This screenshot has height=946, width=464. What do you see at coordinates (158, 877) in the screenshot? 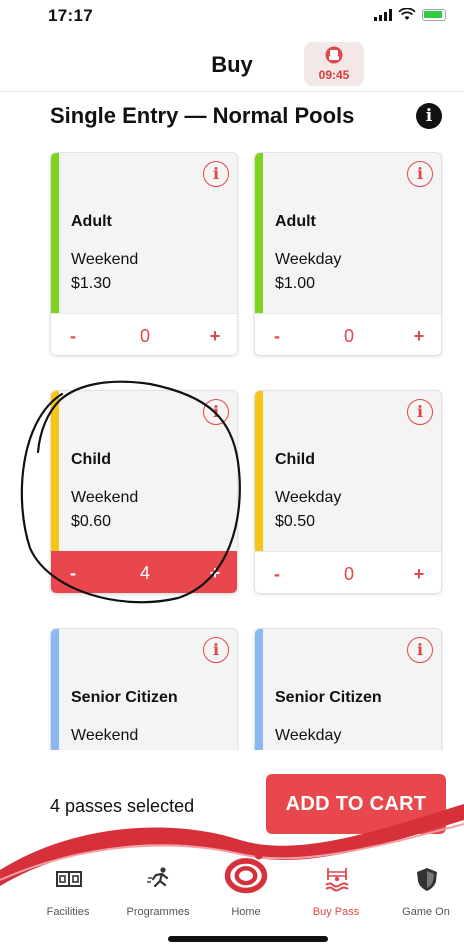
I see `running-person-icon` at bounding box center [158, 877].